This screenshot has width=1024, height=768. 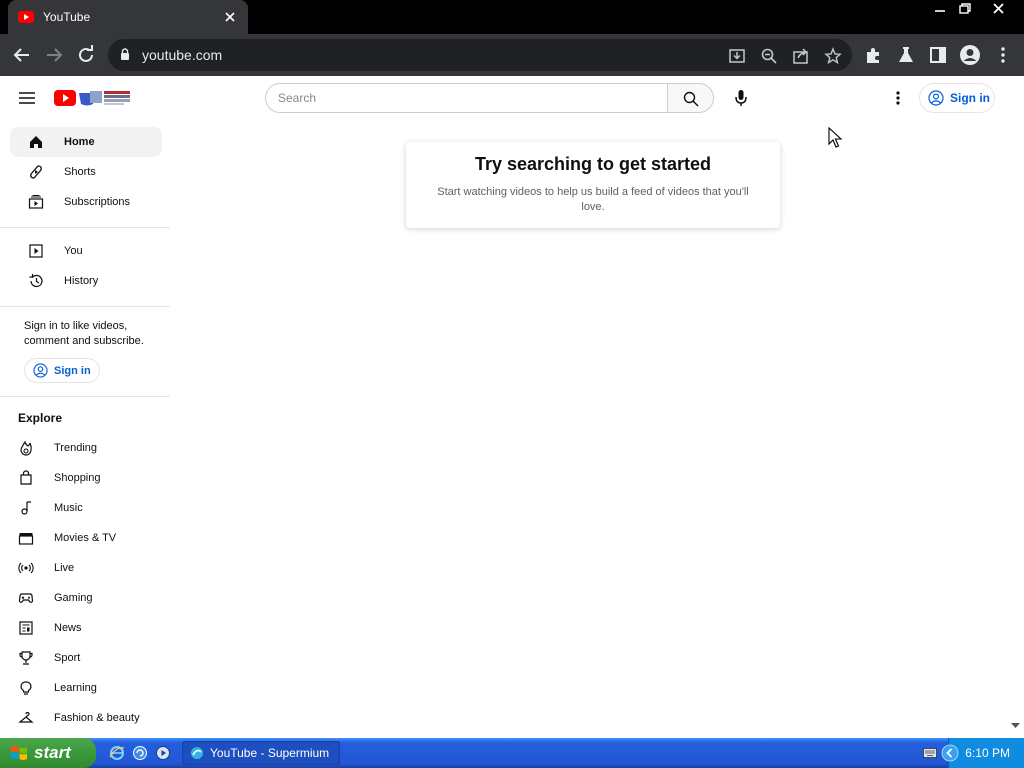 What do you see at coordinates (79, 142) in the screenshot?
I see `sidebar-item-label: Home` at bounding box center [79, 142].